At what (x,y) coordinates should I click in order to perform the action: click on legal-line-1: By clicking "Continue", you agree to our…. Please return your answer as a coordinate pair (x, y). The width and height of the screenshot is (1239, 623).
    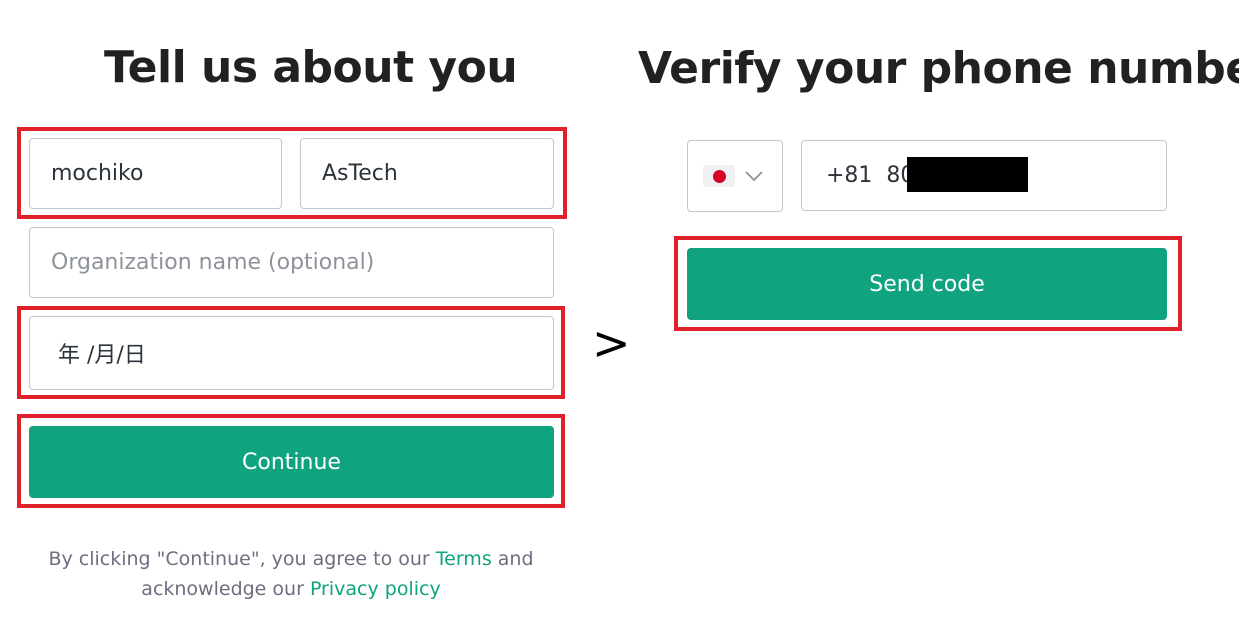
    Looking at the image, I should click on (291, 559).